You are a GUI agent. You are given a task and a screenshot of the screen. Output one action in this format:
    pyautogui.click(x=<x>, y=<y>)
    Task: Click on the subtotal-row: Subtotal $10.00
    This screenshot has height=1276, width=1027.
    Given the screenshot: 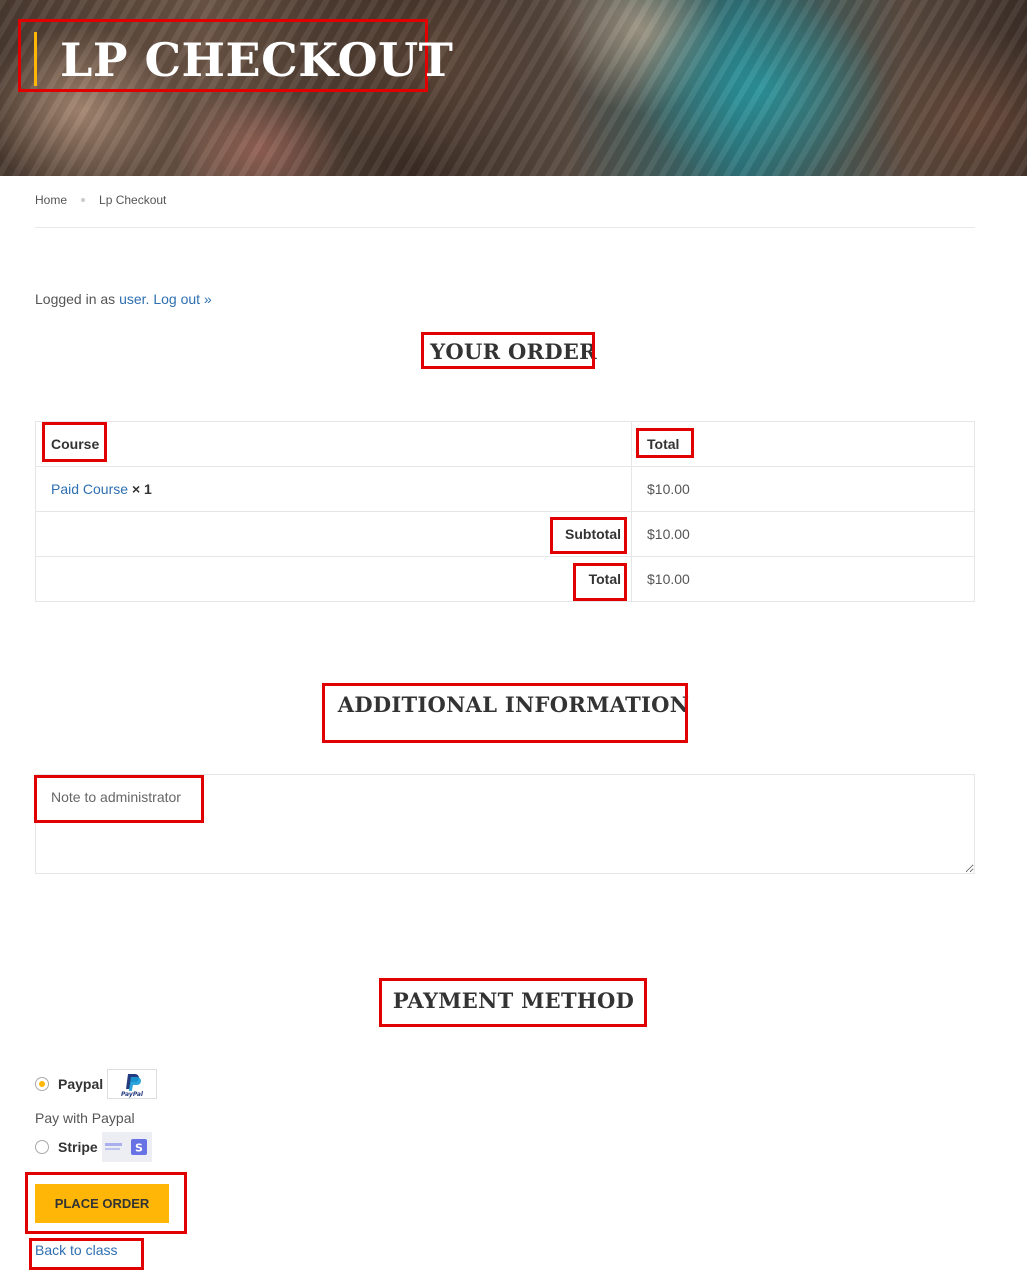 What is the action you would take?
    pyautogui.click(x=505, y=534)
    